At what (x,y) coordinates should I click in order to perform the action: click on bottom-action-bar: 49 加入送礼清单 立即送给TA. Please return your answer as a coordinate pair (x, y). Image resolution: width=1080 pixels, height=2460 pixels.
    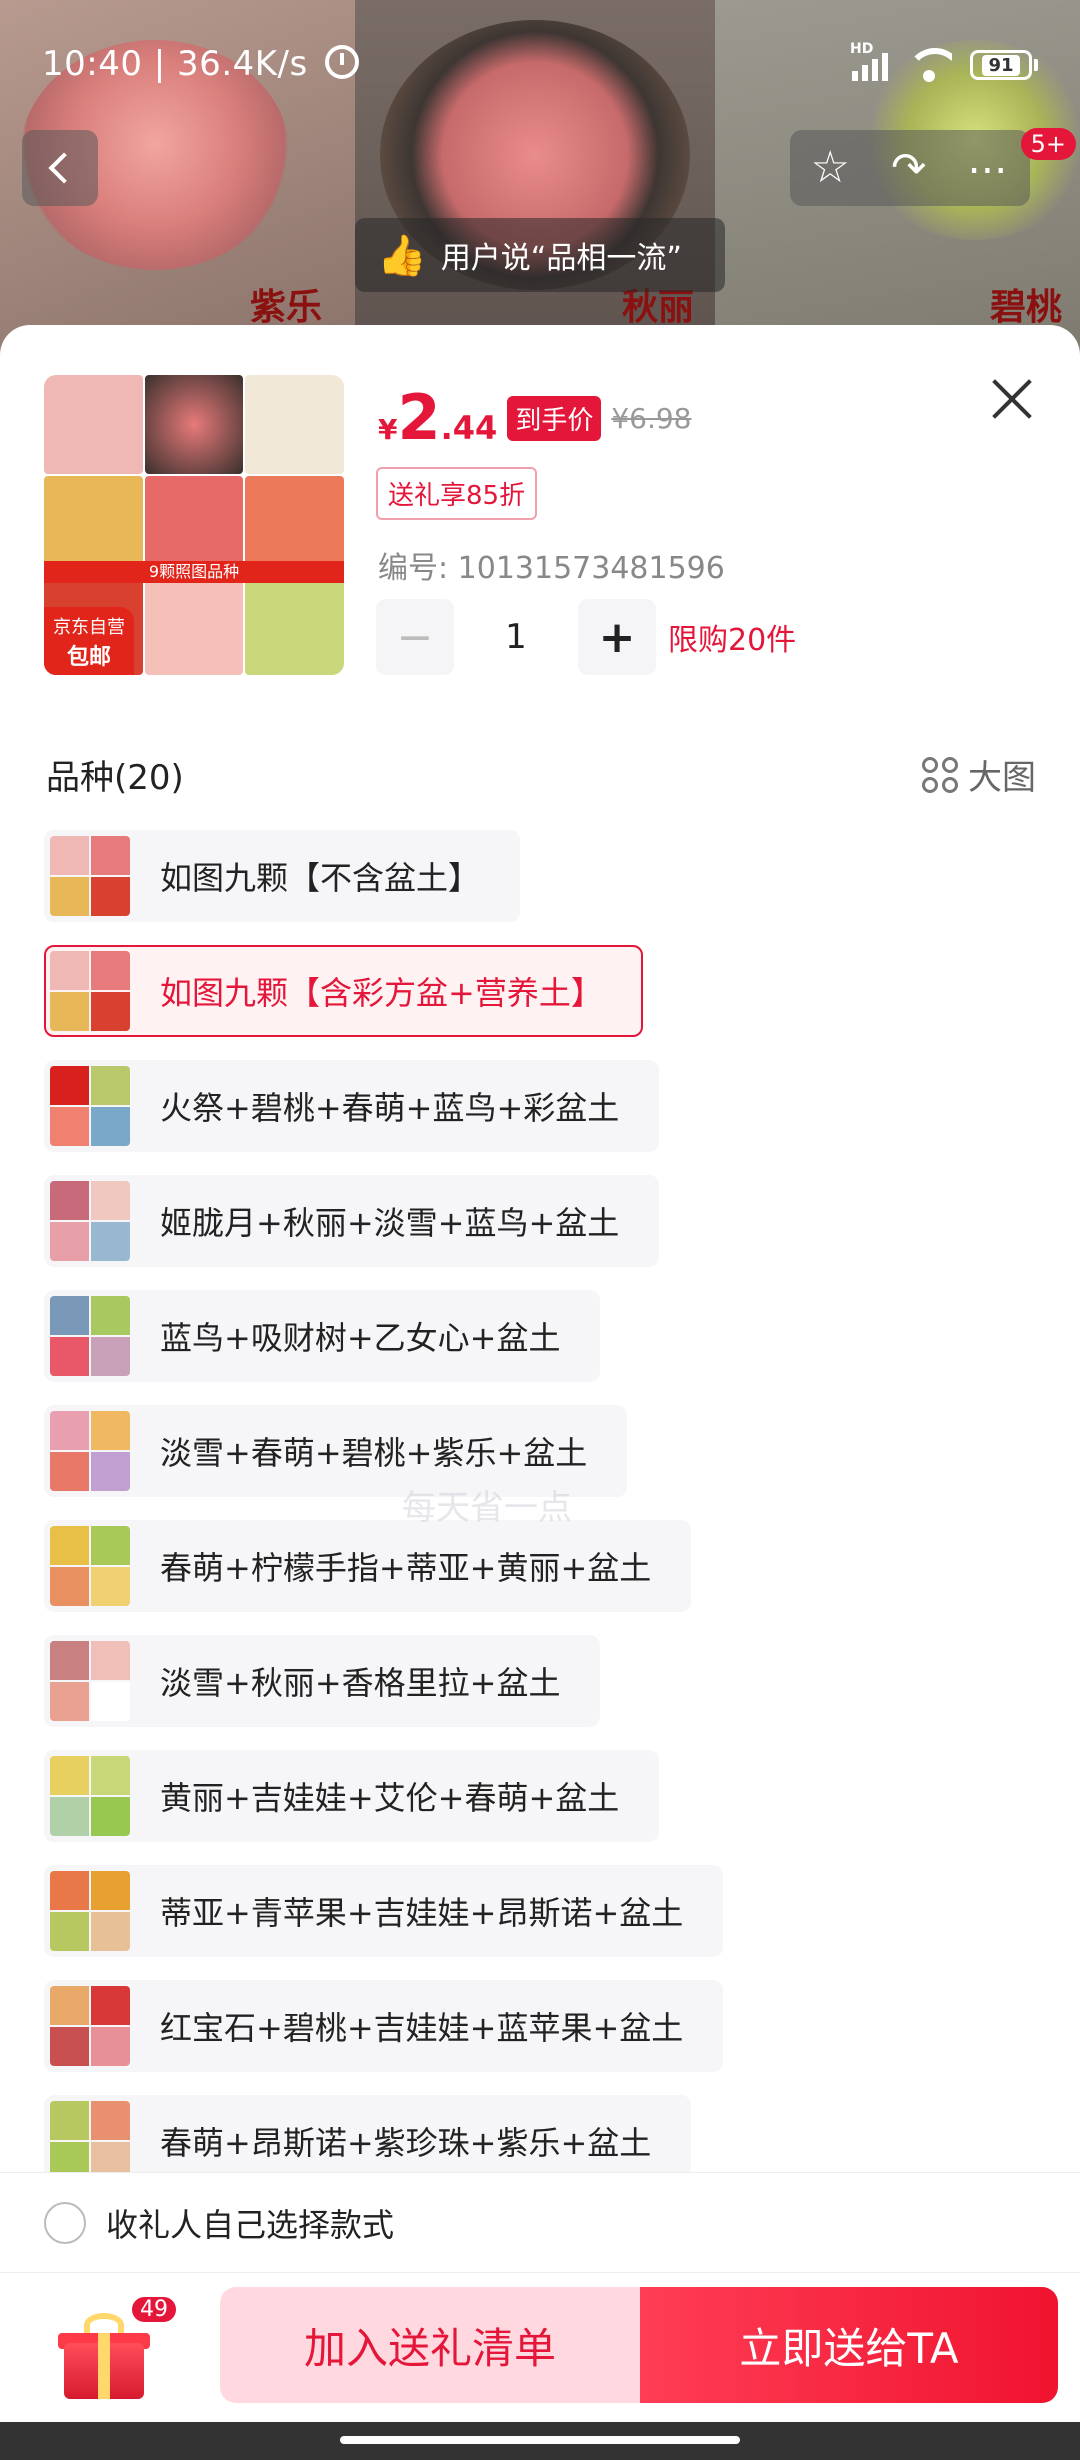
    Looking at the image, I should click on (540, 2347).